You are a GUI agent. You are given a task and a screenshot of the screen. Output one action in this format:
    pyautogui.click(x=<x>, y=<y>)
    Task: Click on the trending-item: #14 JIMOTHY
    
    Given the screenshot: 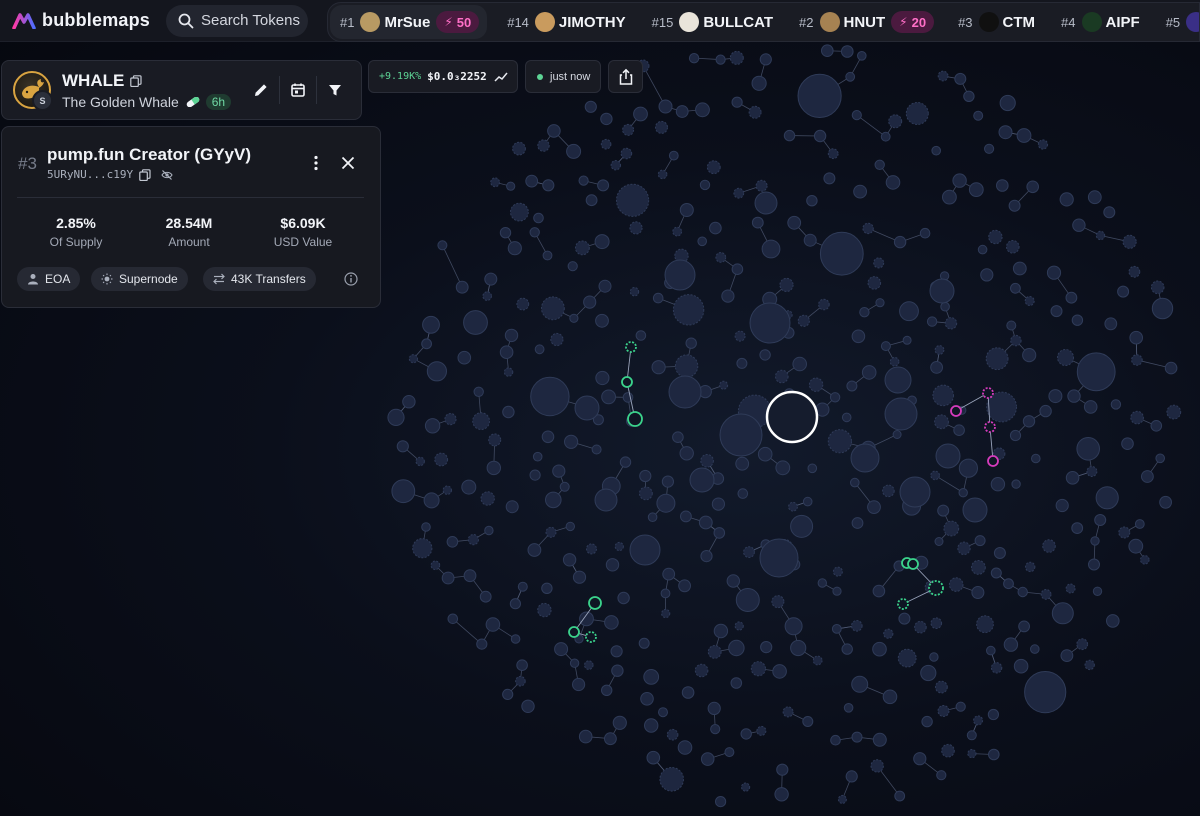 What is the action you would take?
    pyautogui.click(x=569, y=22)
    